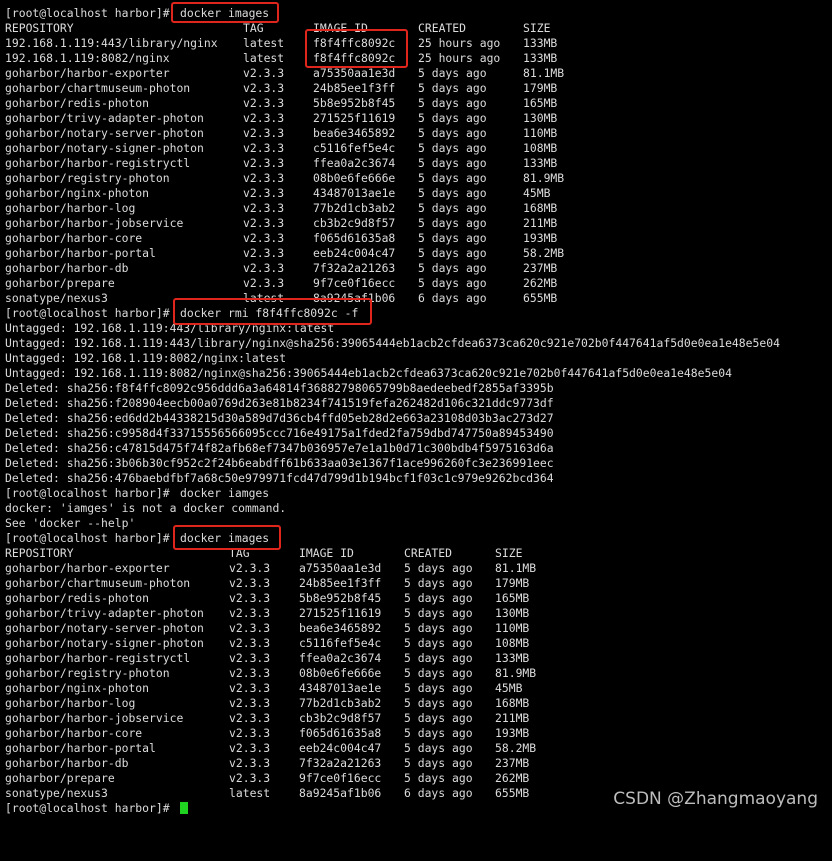 The height and width of the screenshot is (861, 832). I want to click on image-id-cell: 9f7ce0f16ecc, so click(354, 283).